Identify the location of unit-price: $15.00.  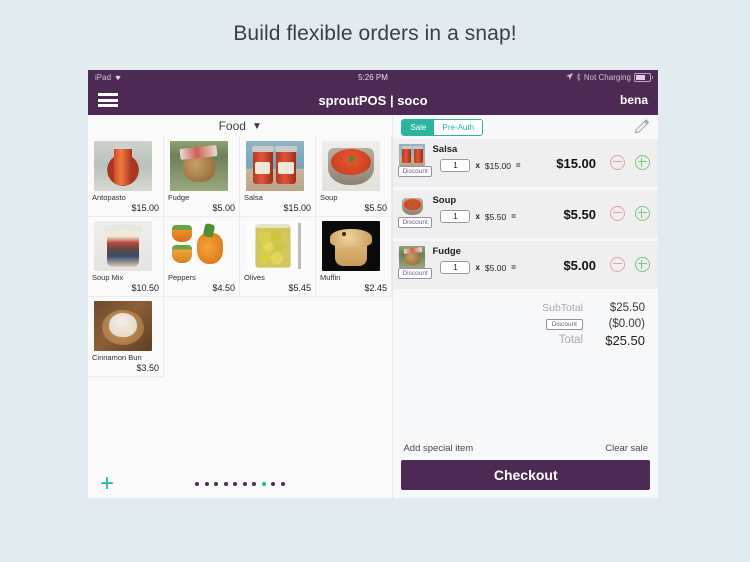
(497, 165).